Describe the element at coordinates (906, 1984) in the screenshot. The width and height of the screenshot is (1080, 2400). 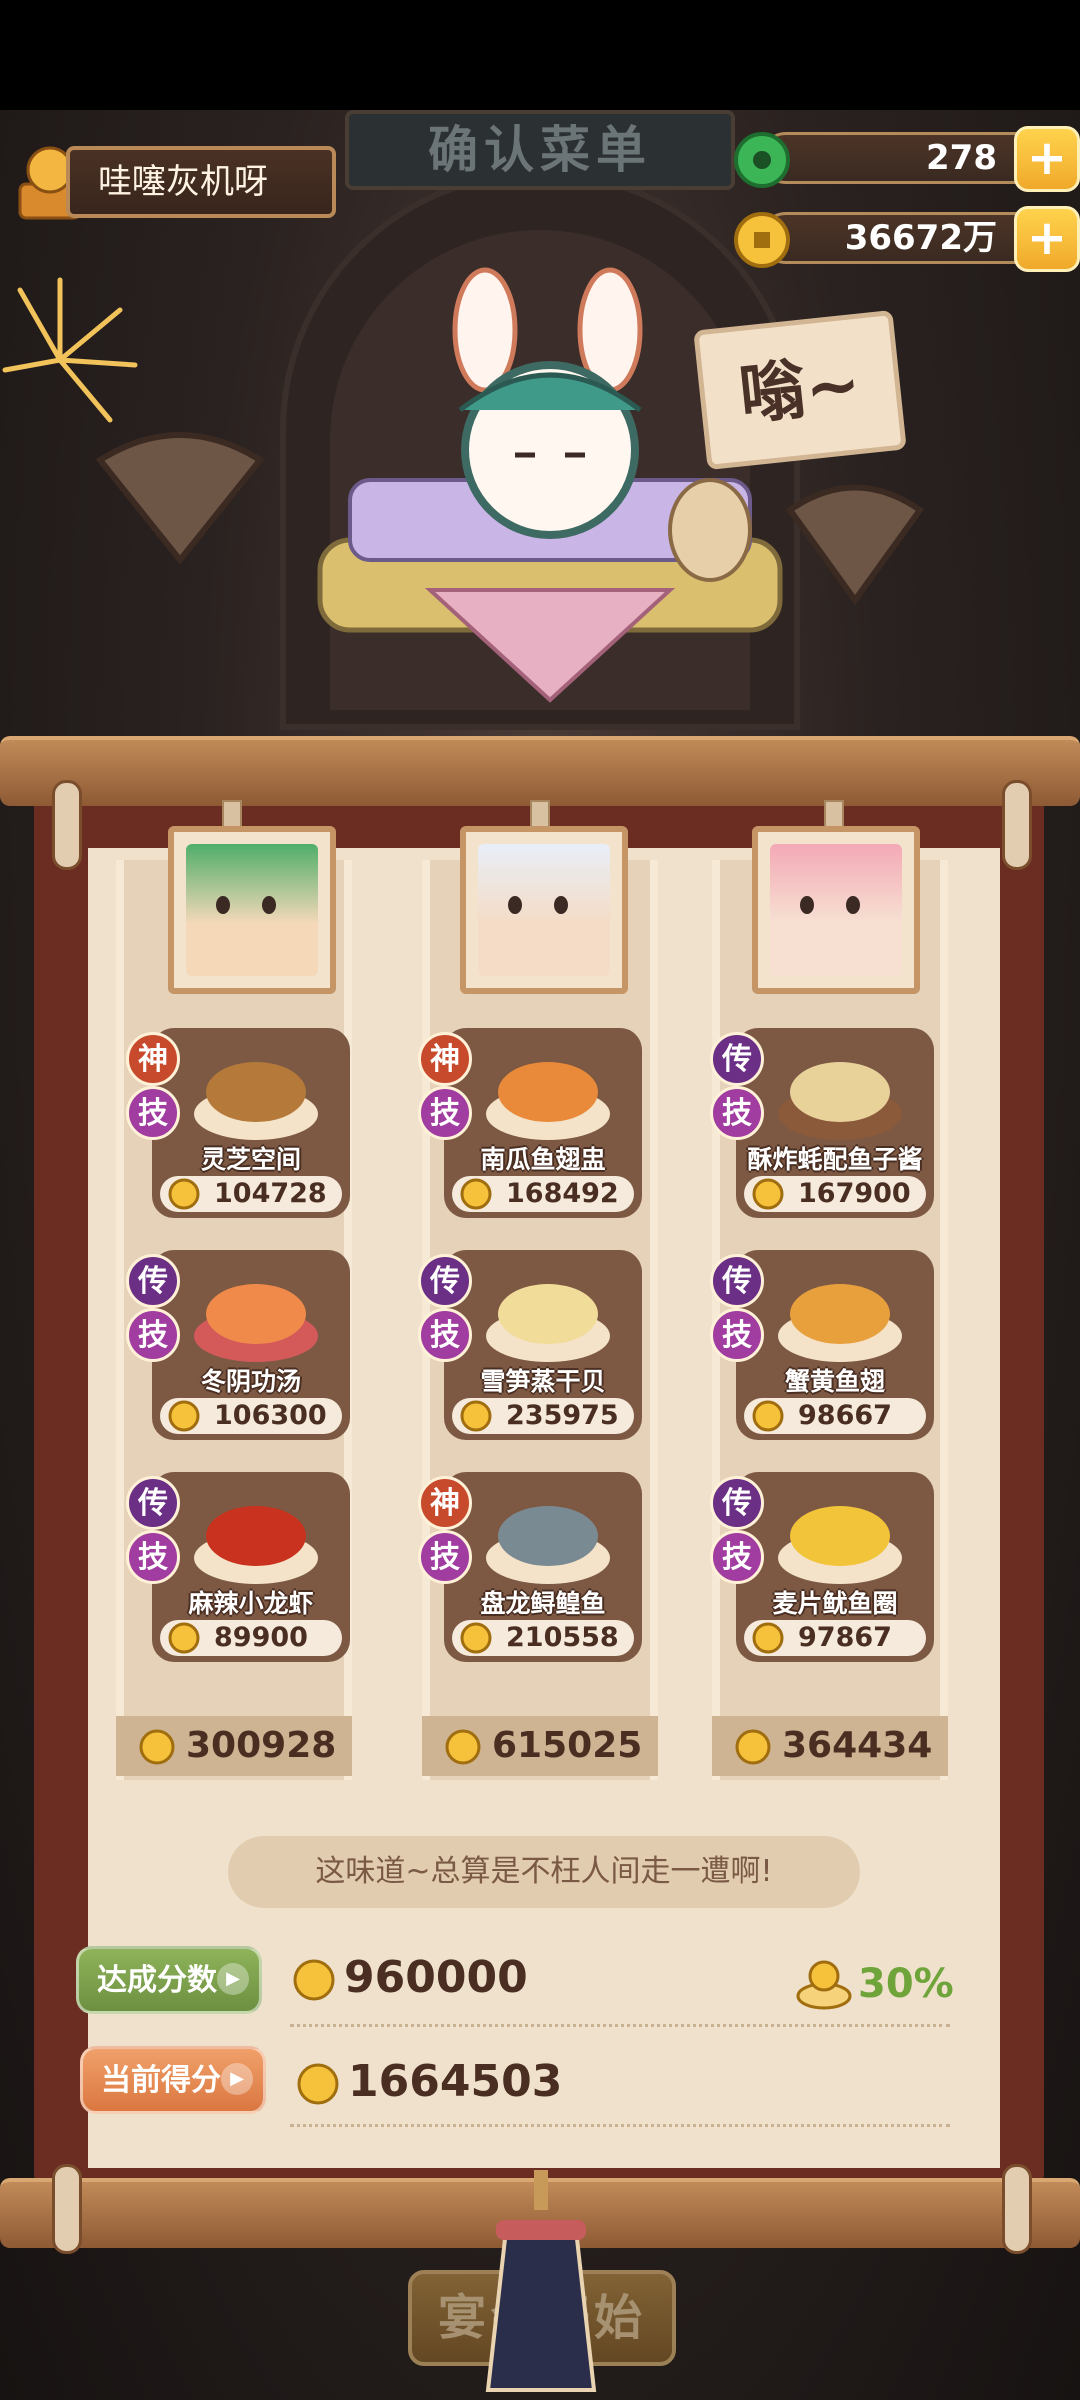
I see `bonus-rate-value: 30%` at that location.